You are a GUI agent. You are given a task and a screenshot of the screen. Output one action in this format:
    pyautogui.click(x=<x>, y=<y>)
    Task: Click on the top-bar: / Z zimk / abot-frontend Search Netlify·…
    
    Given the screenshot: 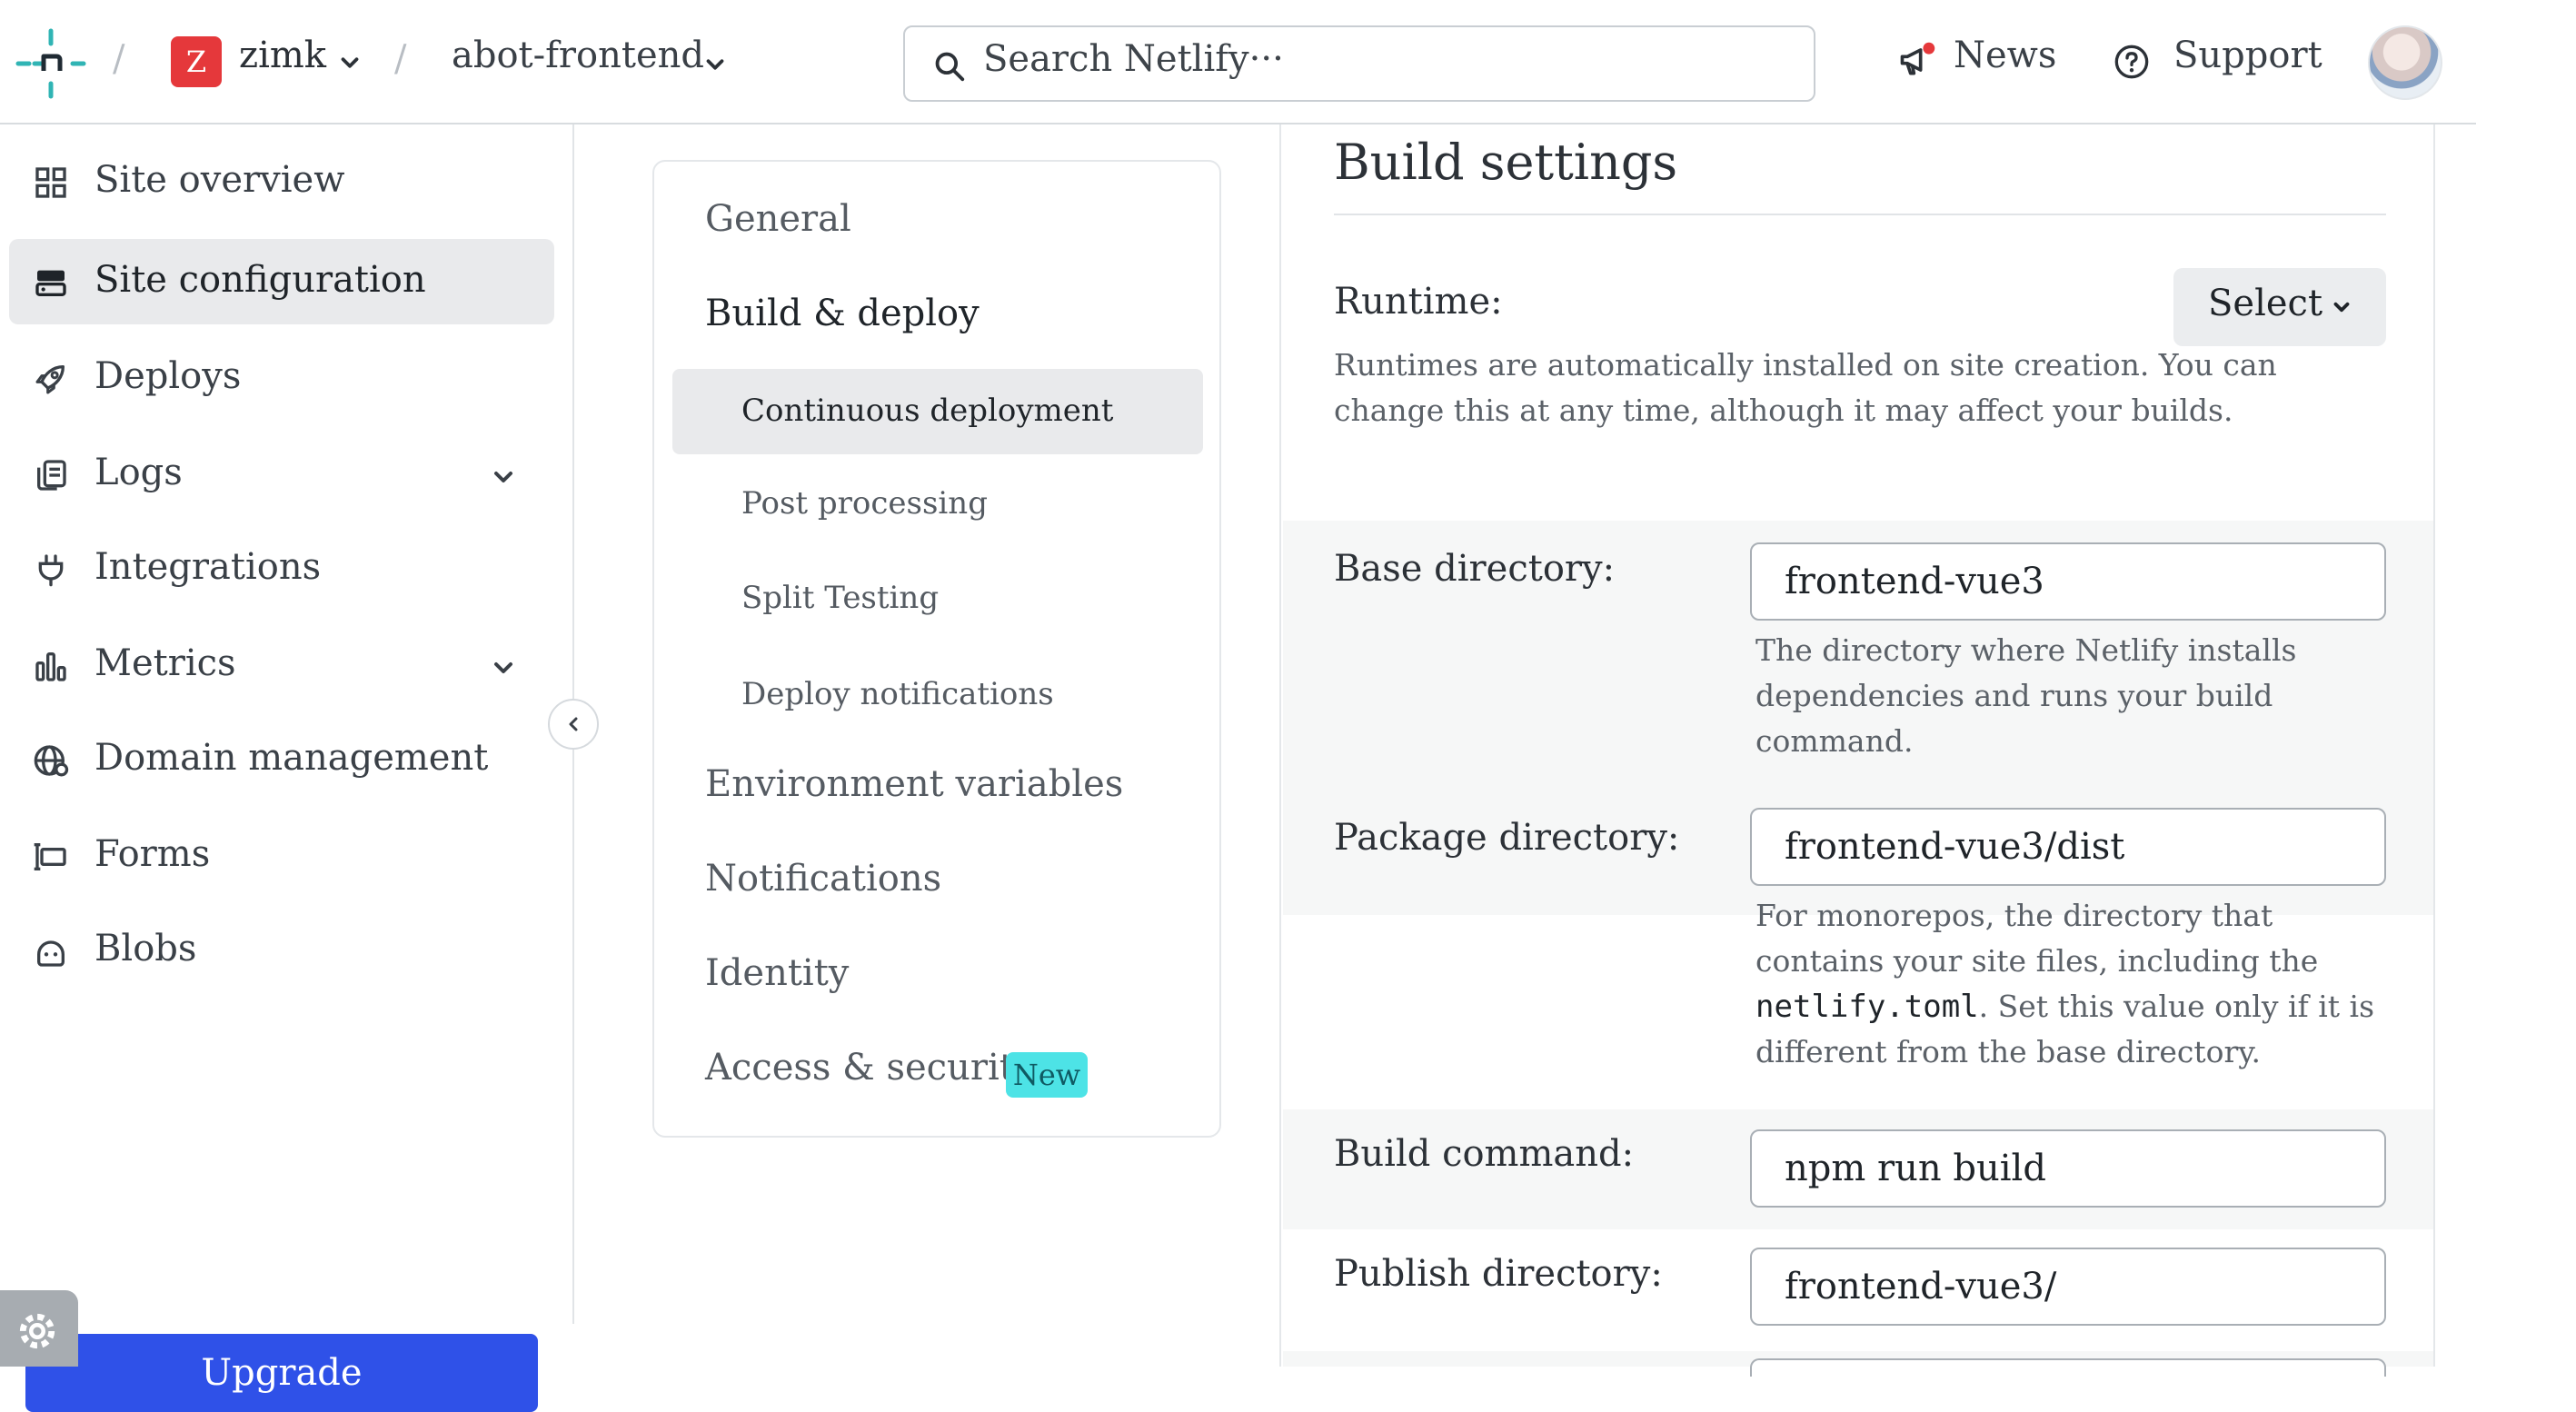 What is the action you would take?
    pyautogui.click(x=1238, y=62)
    